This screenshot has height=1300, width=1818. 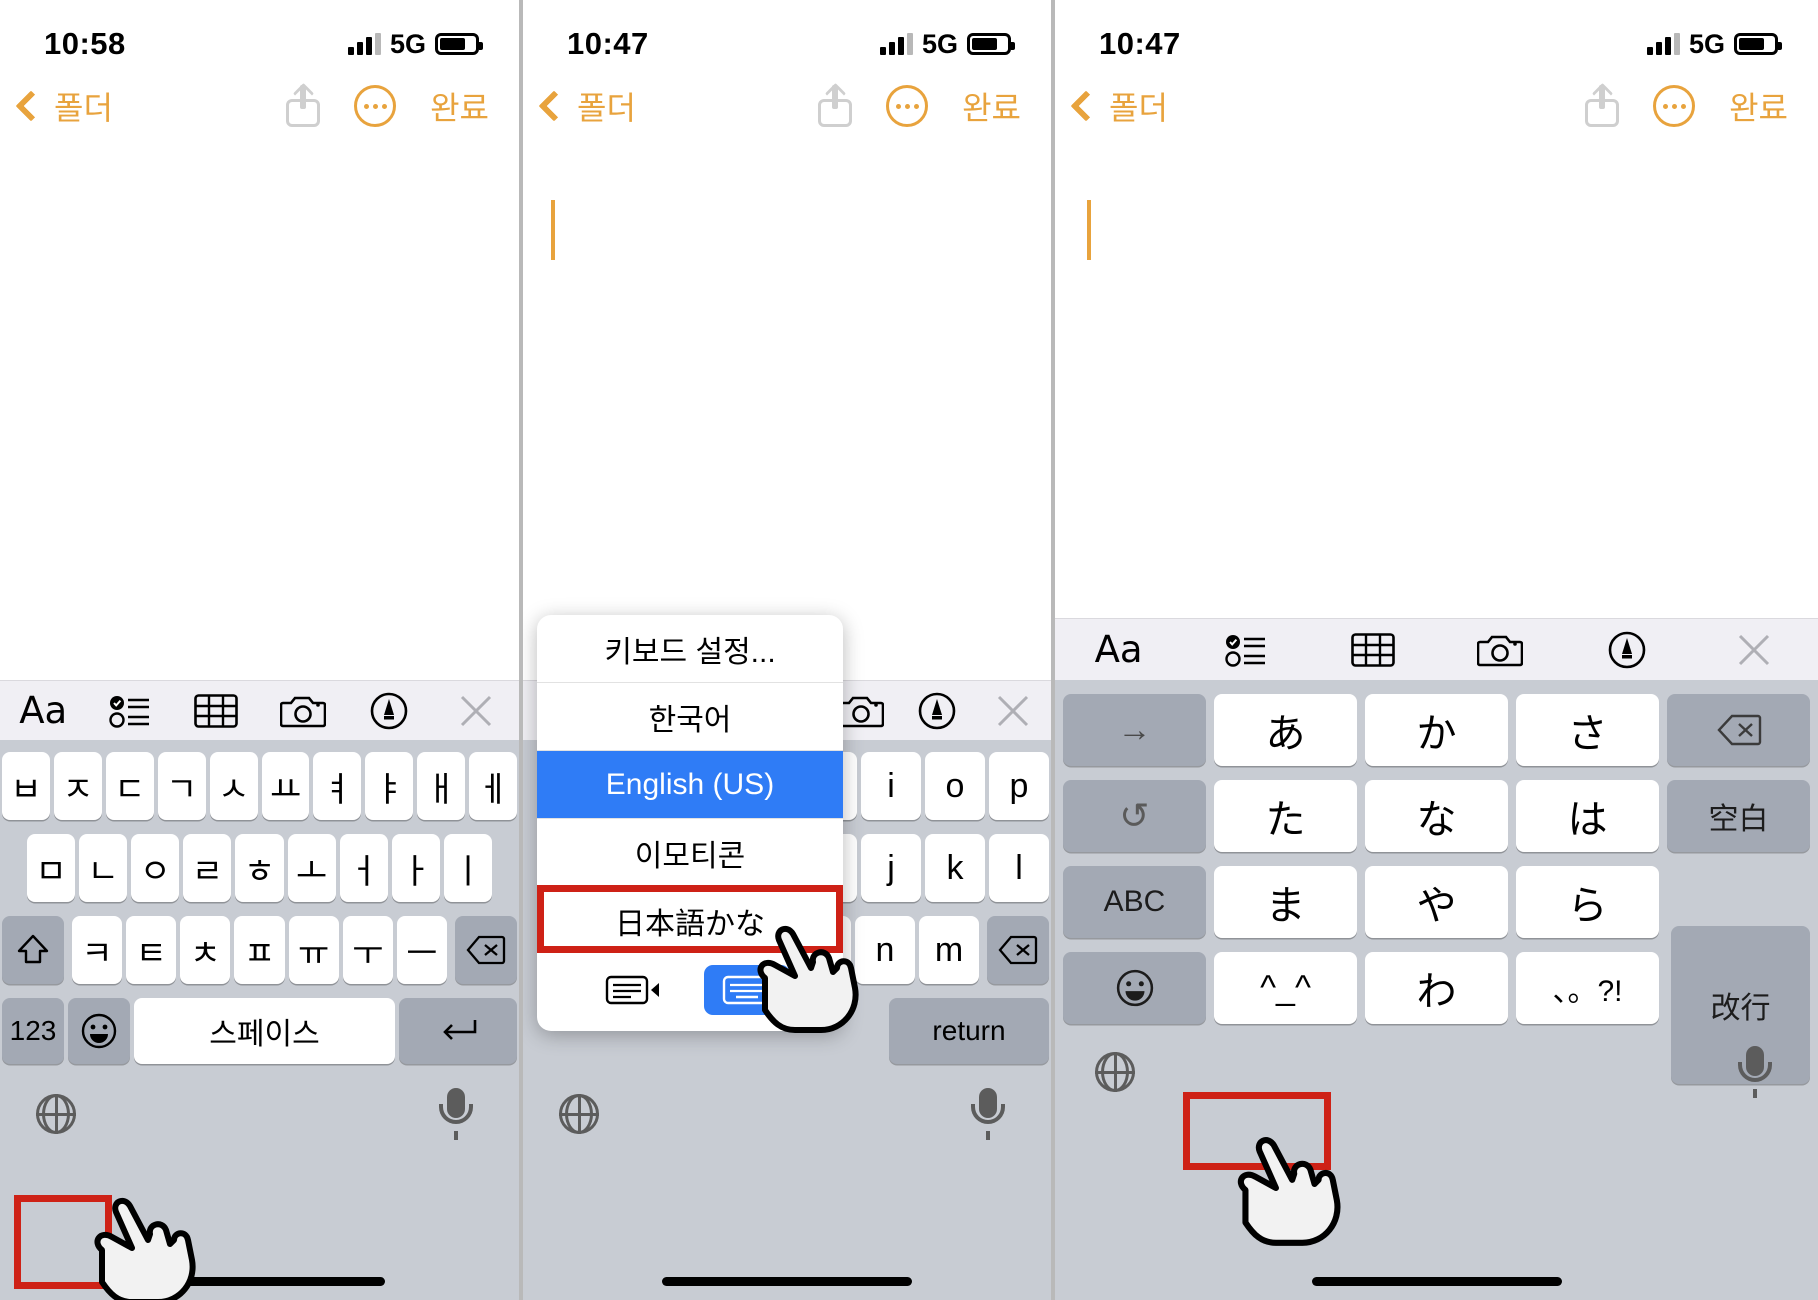 I want to click on keyboard-split-icon, so click(x=633, y=990).